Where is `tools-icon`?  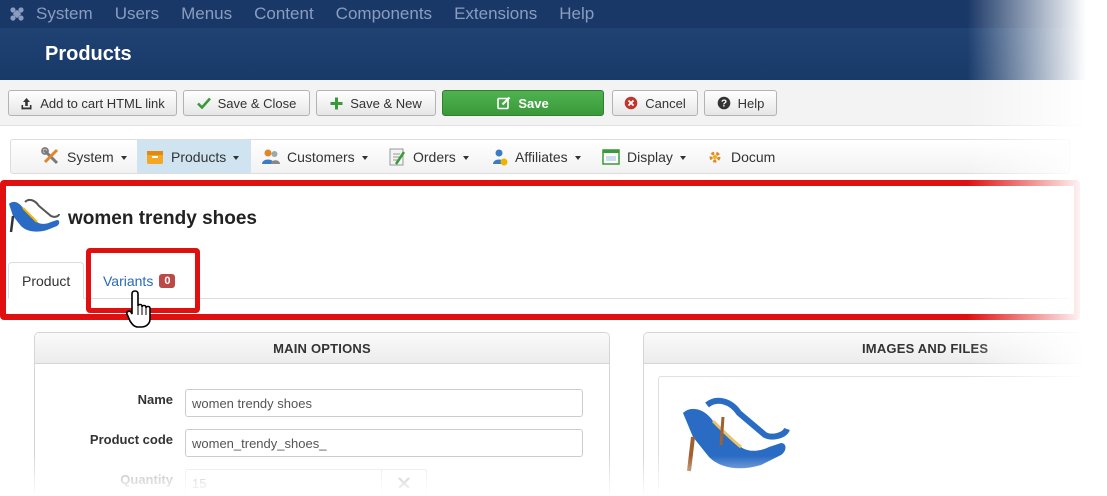
tools-icon is located at coordinates (50, 155).